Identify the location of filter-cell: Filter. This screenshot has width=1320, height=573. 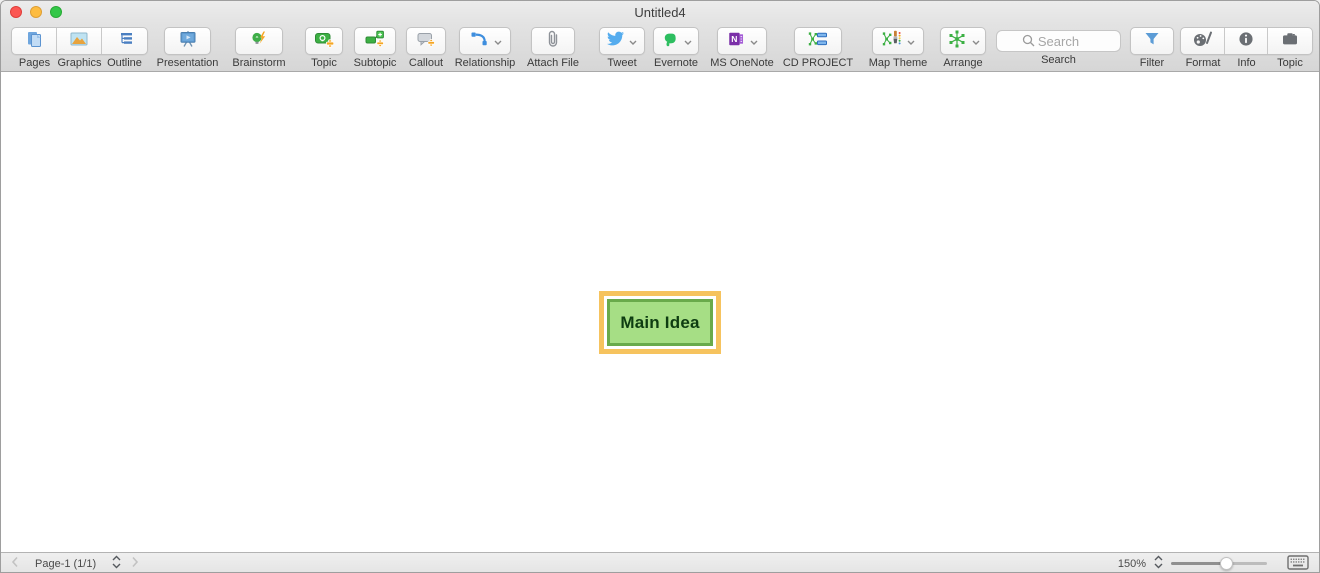
(1152, 48).